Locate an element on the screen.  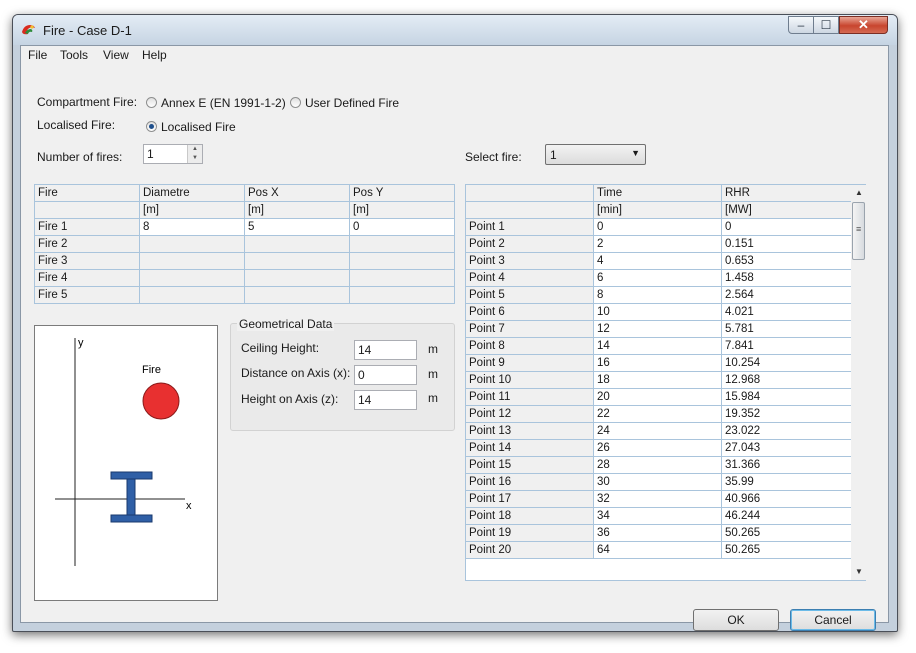
menu-help: Help is located at coordinates (154, 55).